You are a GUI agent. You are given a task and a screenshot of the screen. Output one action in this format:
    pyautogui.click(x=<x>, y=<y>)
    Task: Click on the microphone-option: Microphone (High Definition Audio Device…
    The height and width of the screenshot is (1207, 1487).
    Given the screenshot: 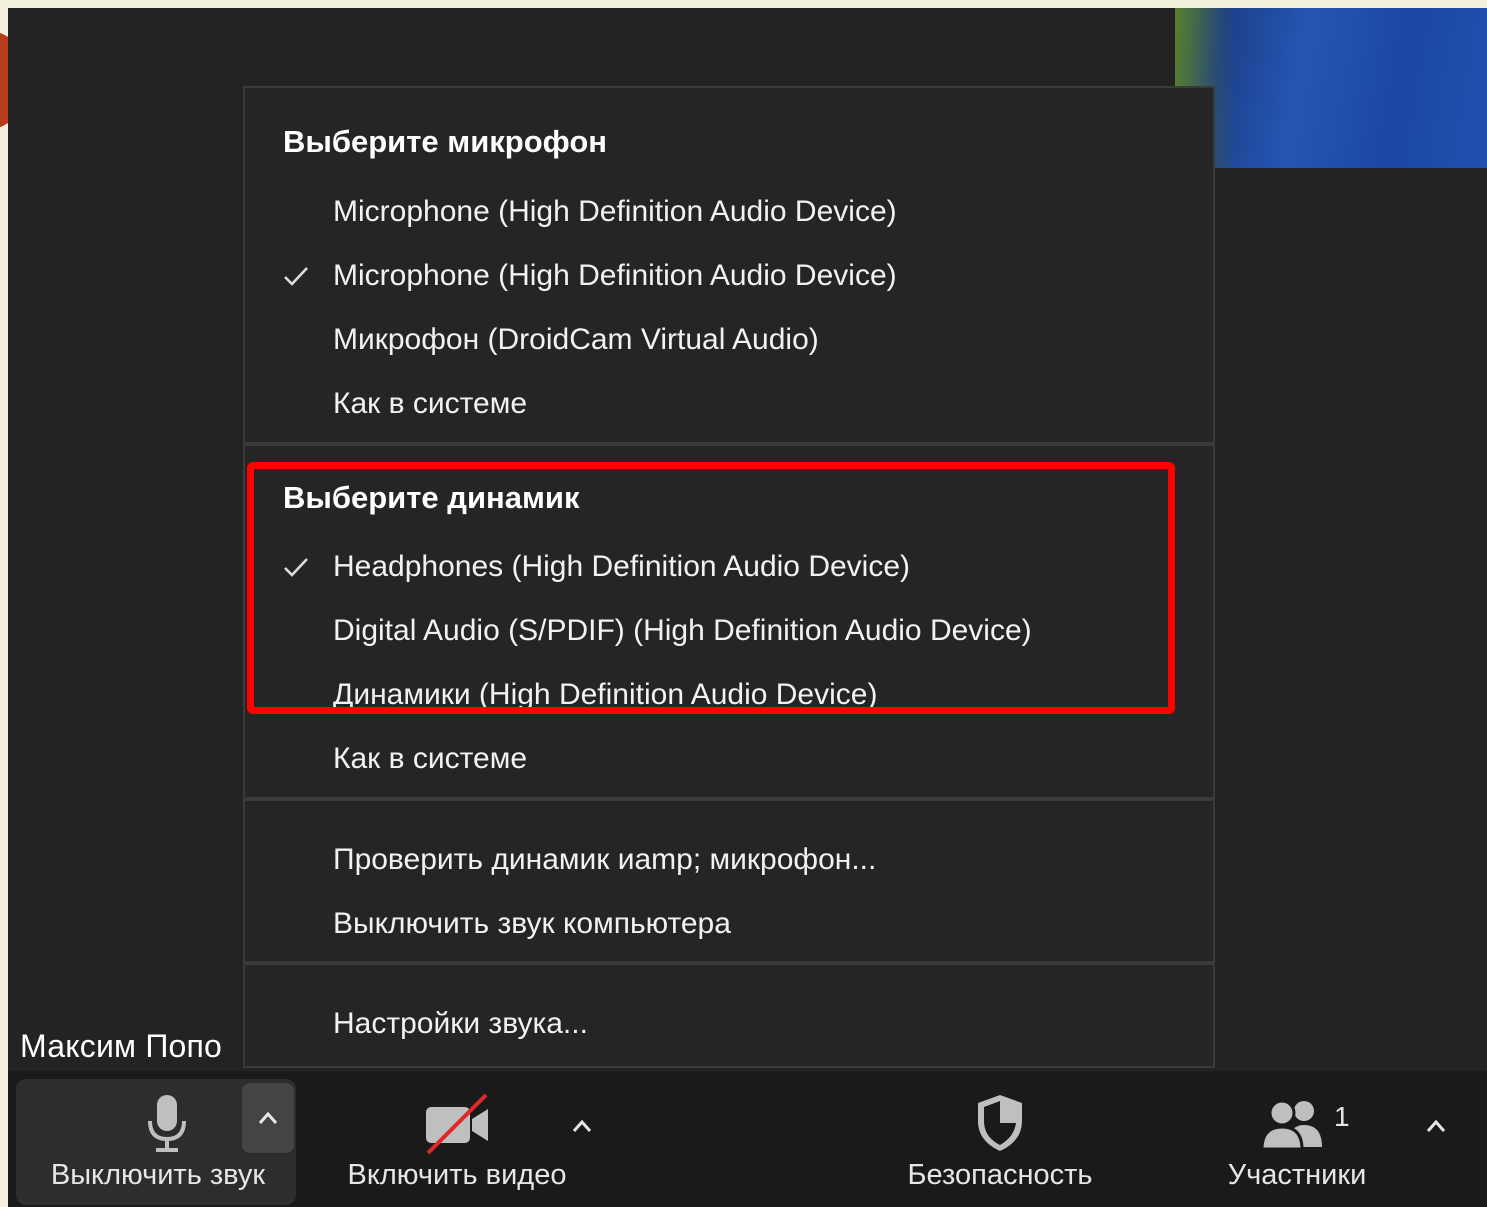 What is the action you would take?
    pyautogui.click(x=729, y=212)
    